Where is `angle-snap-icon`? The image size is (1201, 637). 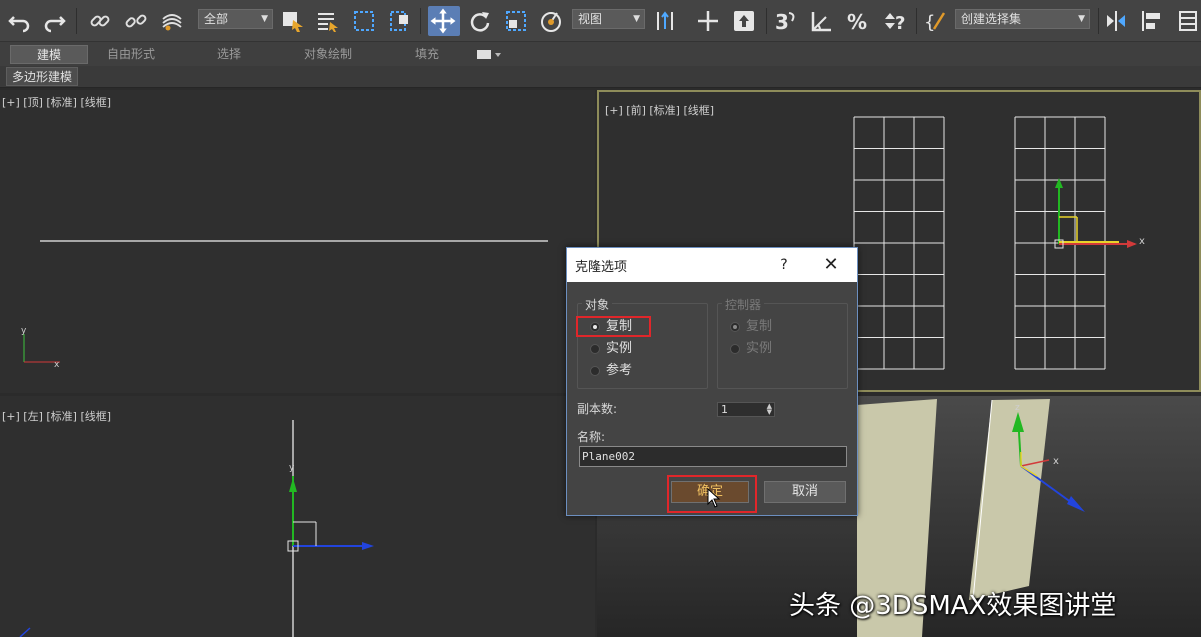
angle-snap-icon is located at coordinates (822, 21).